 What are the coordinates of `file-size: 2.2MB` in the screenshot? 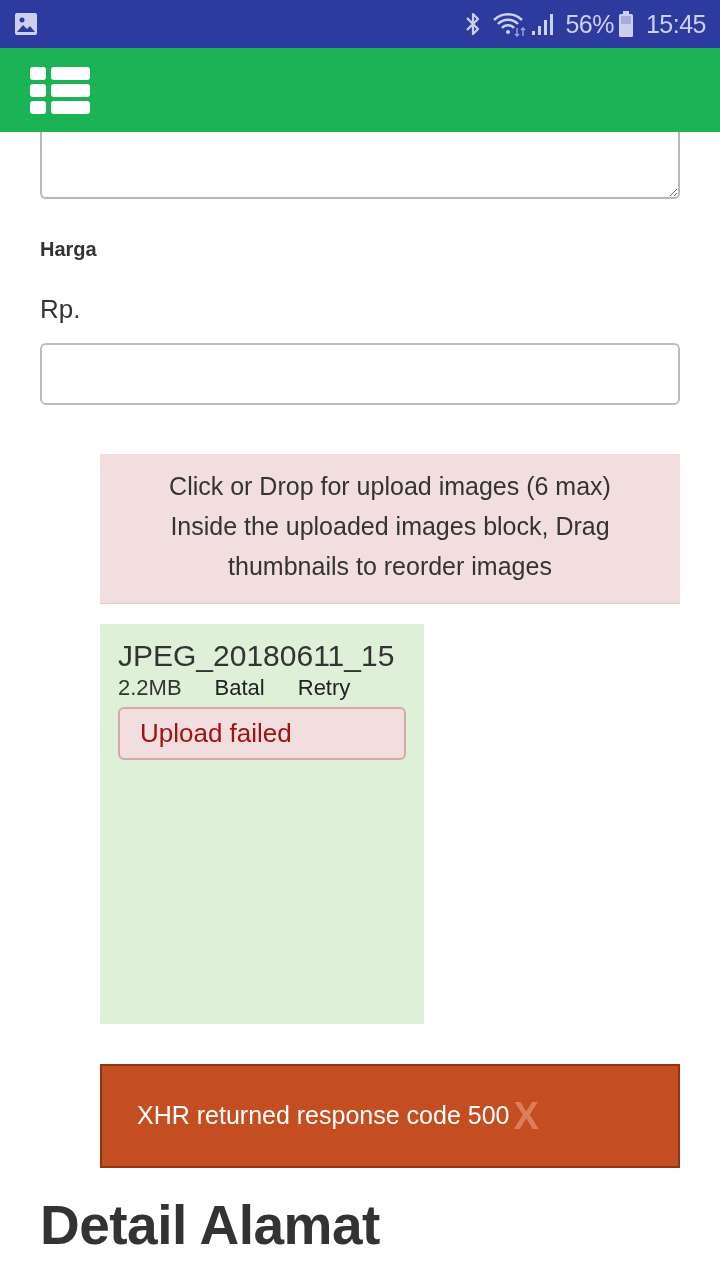 It's located at (150, 688).